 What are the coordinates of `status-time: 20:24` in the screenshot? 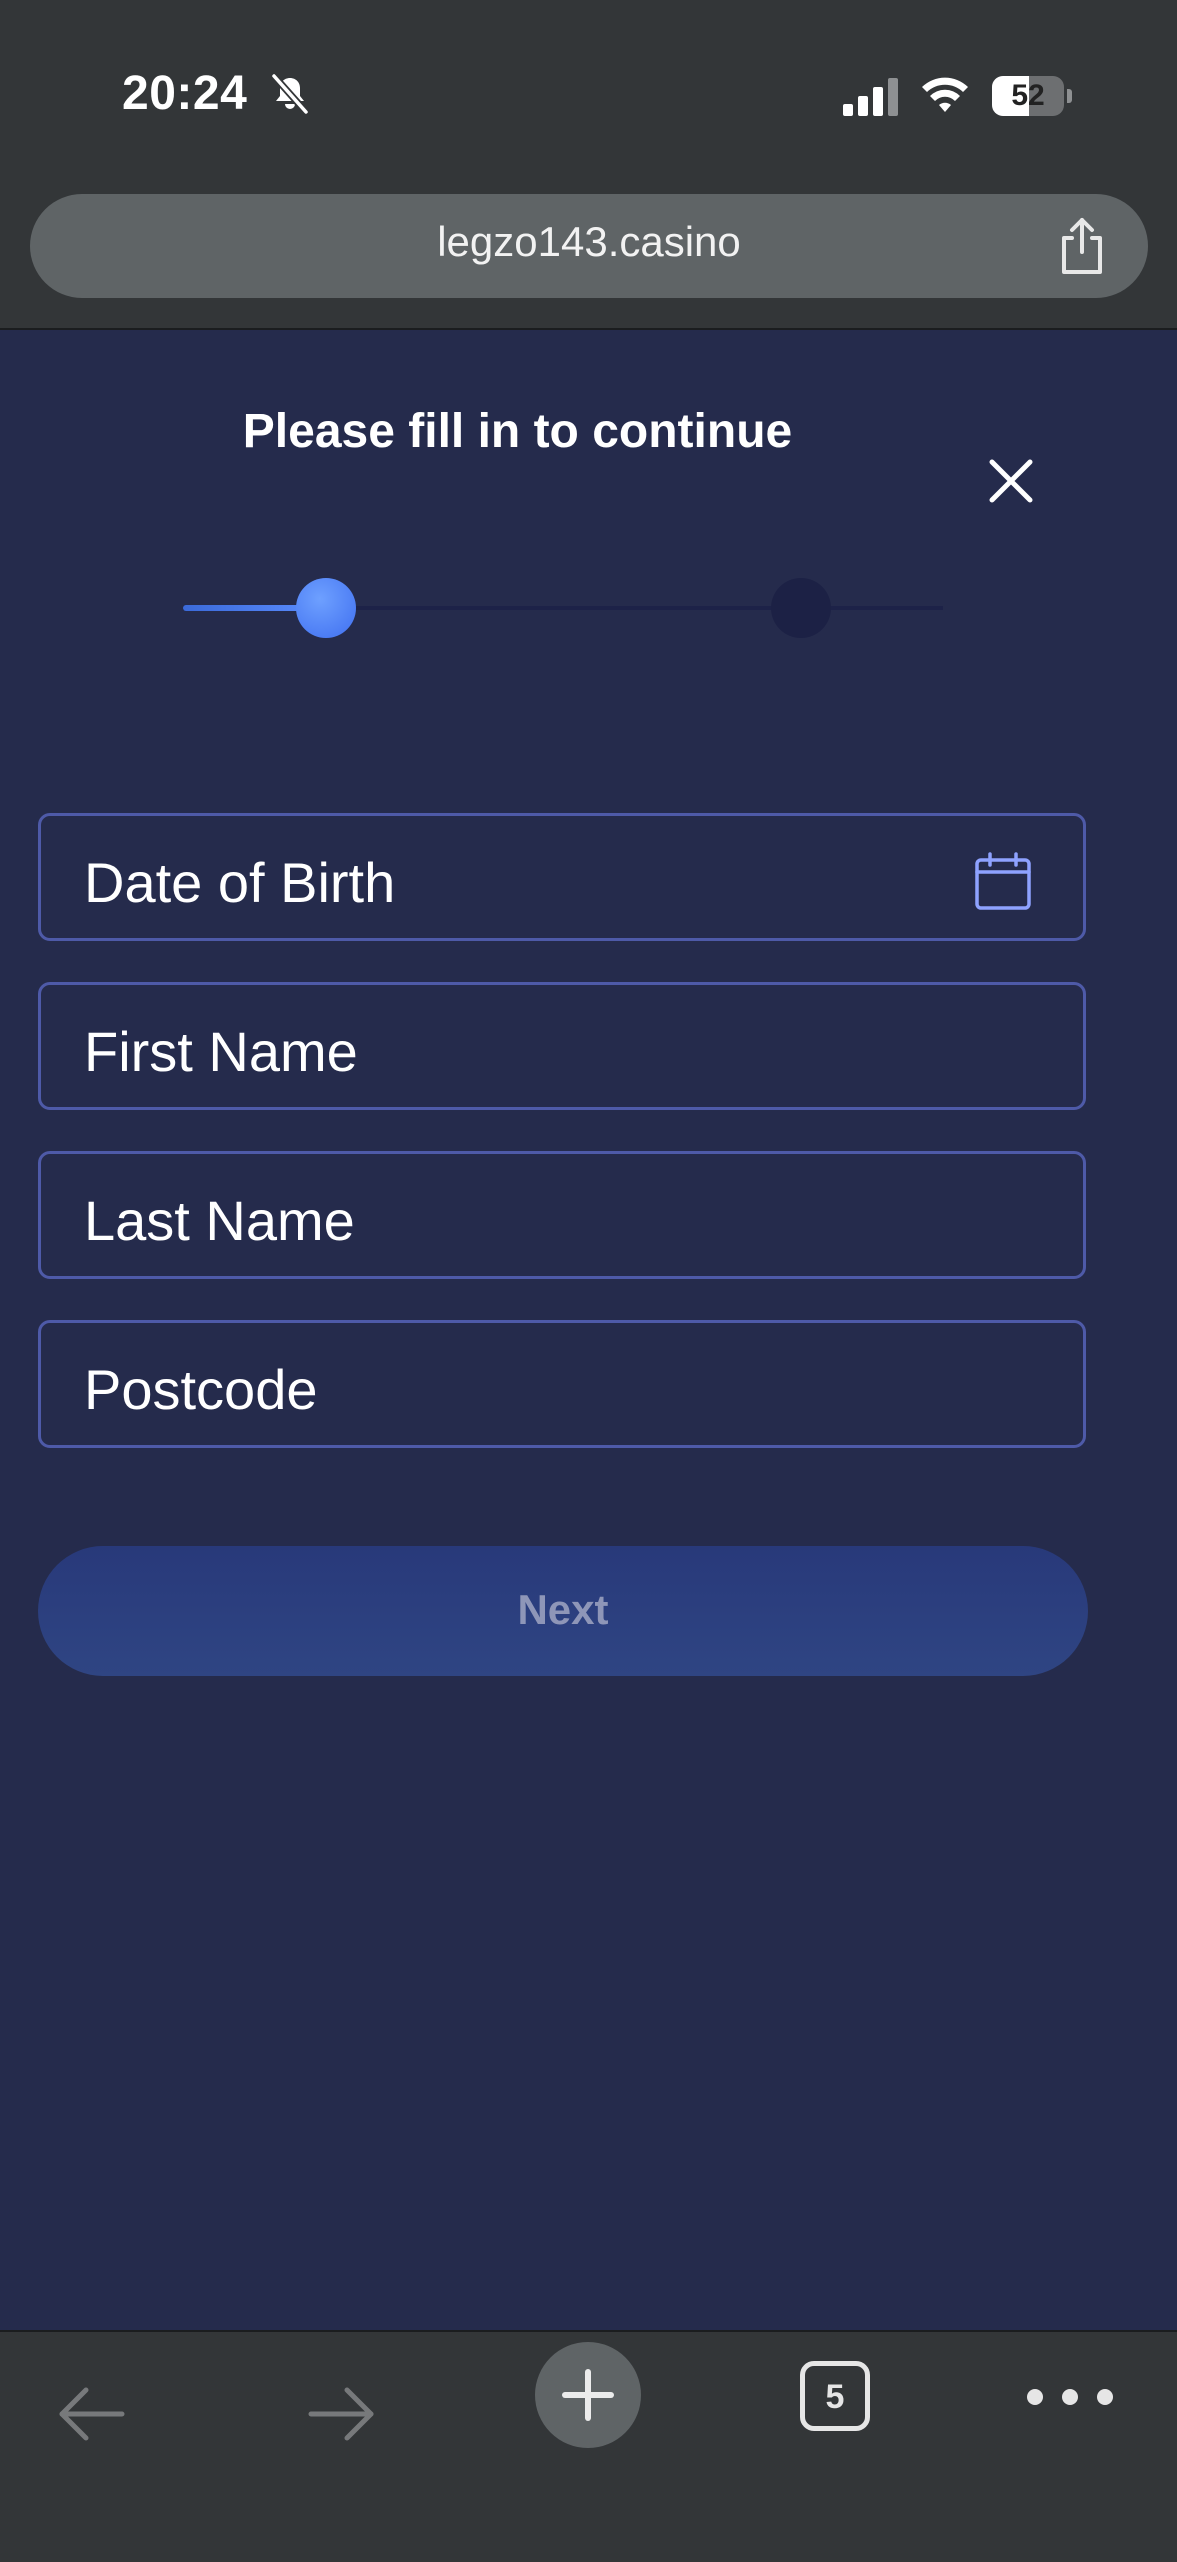 It's located at (185, 93).